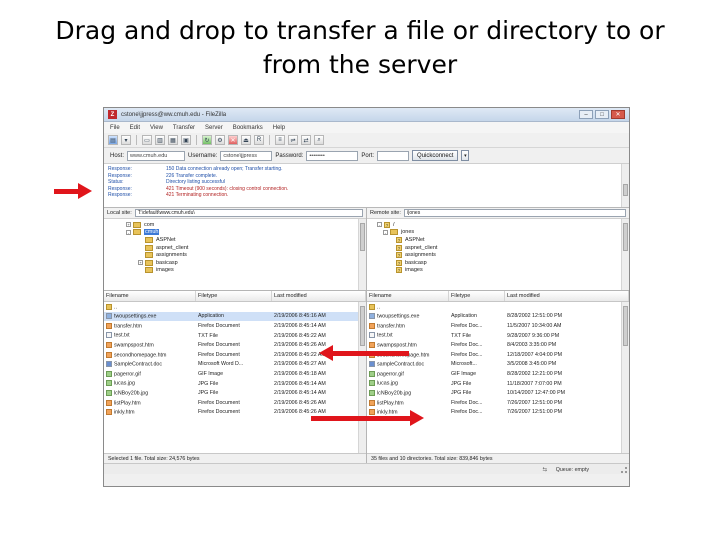  I want to click on toggle-local-tree-icon: ▥, so click(160, 140).